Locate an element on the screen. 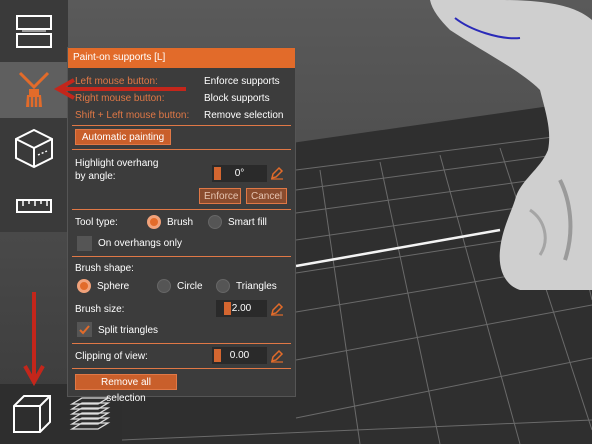  split-triangles-checkbox is located at coordinates (84, 329).